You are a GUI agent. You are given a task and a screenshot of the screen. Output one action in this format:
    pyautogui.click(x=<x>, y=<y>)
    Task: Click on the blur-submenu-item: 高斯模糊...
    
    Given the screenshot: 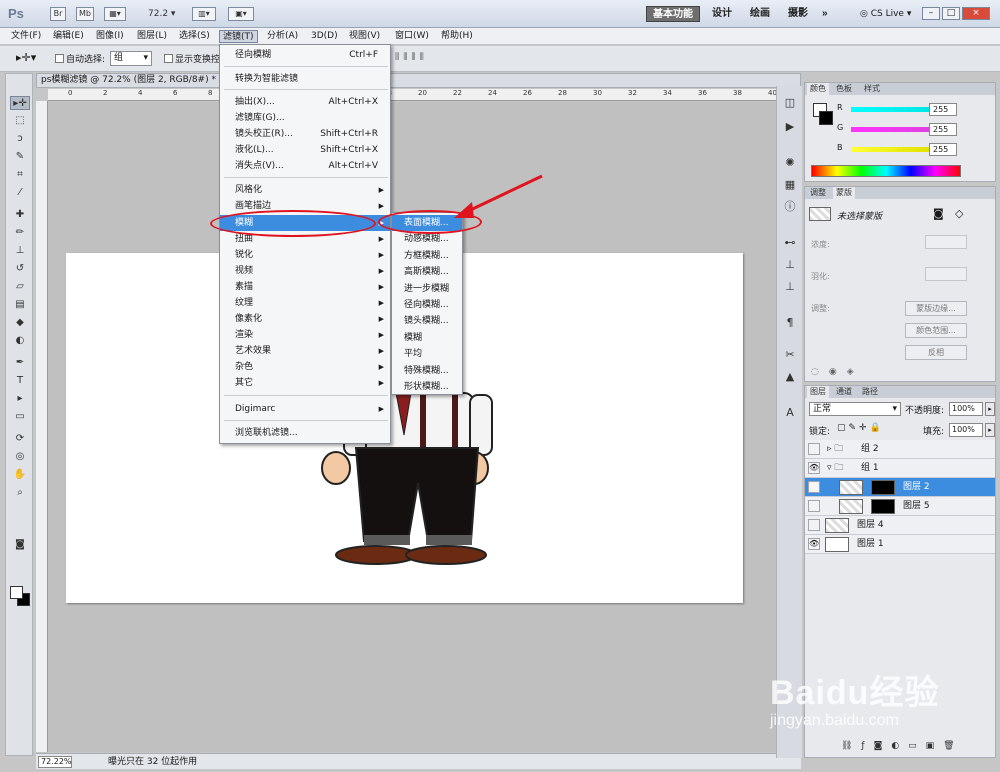 What is the action you would take?
    pyautogui.click(x=427, y=272)
    